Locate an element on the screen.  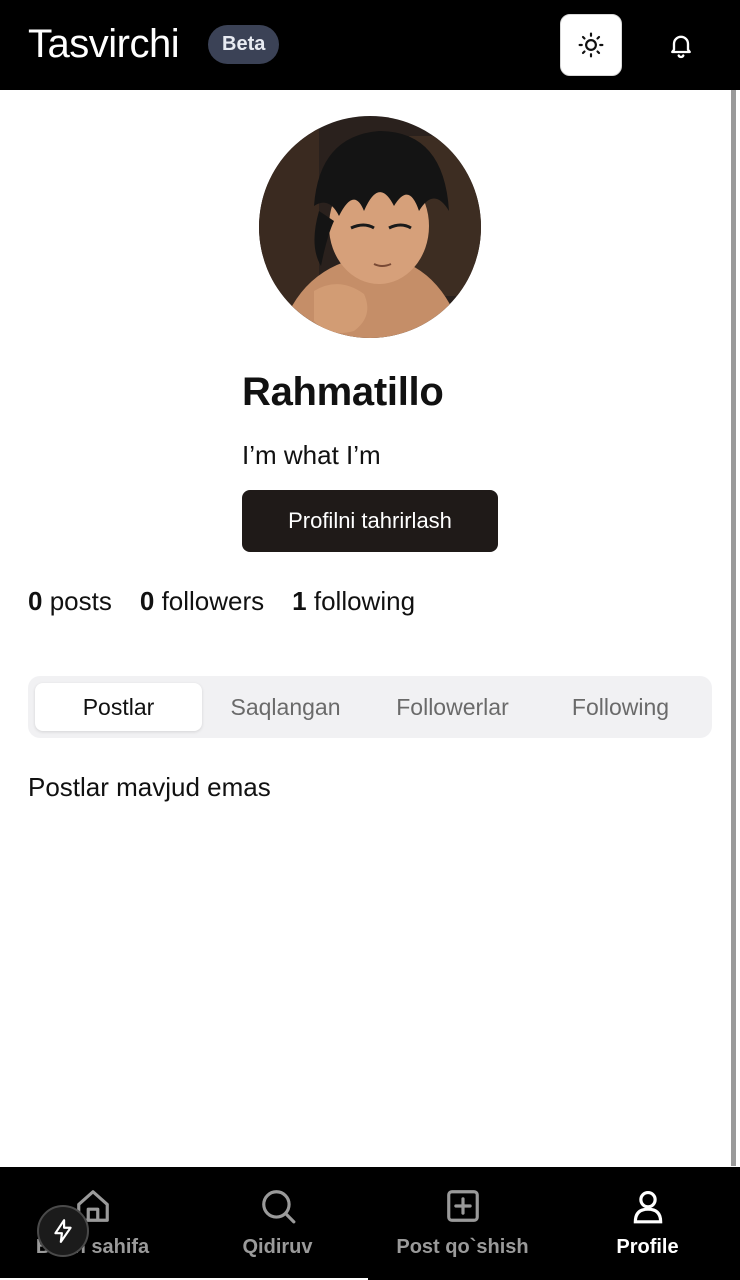
app-title: Tasvirchi is located at coordinates (104, 44).